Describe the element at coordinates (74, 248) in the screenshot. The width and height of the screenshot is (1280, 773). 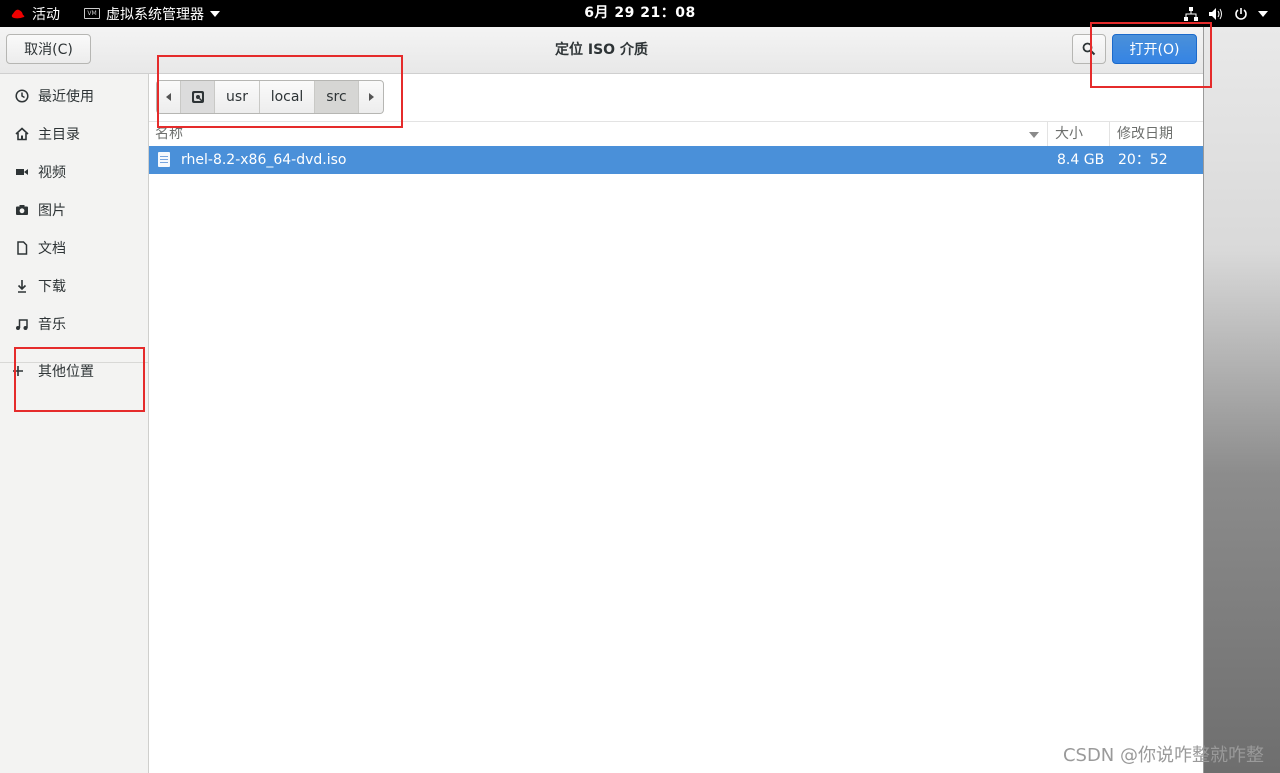
I see `sidebar-item-documents: 文档` at that location.